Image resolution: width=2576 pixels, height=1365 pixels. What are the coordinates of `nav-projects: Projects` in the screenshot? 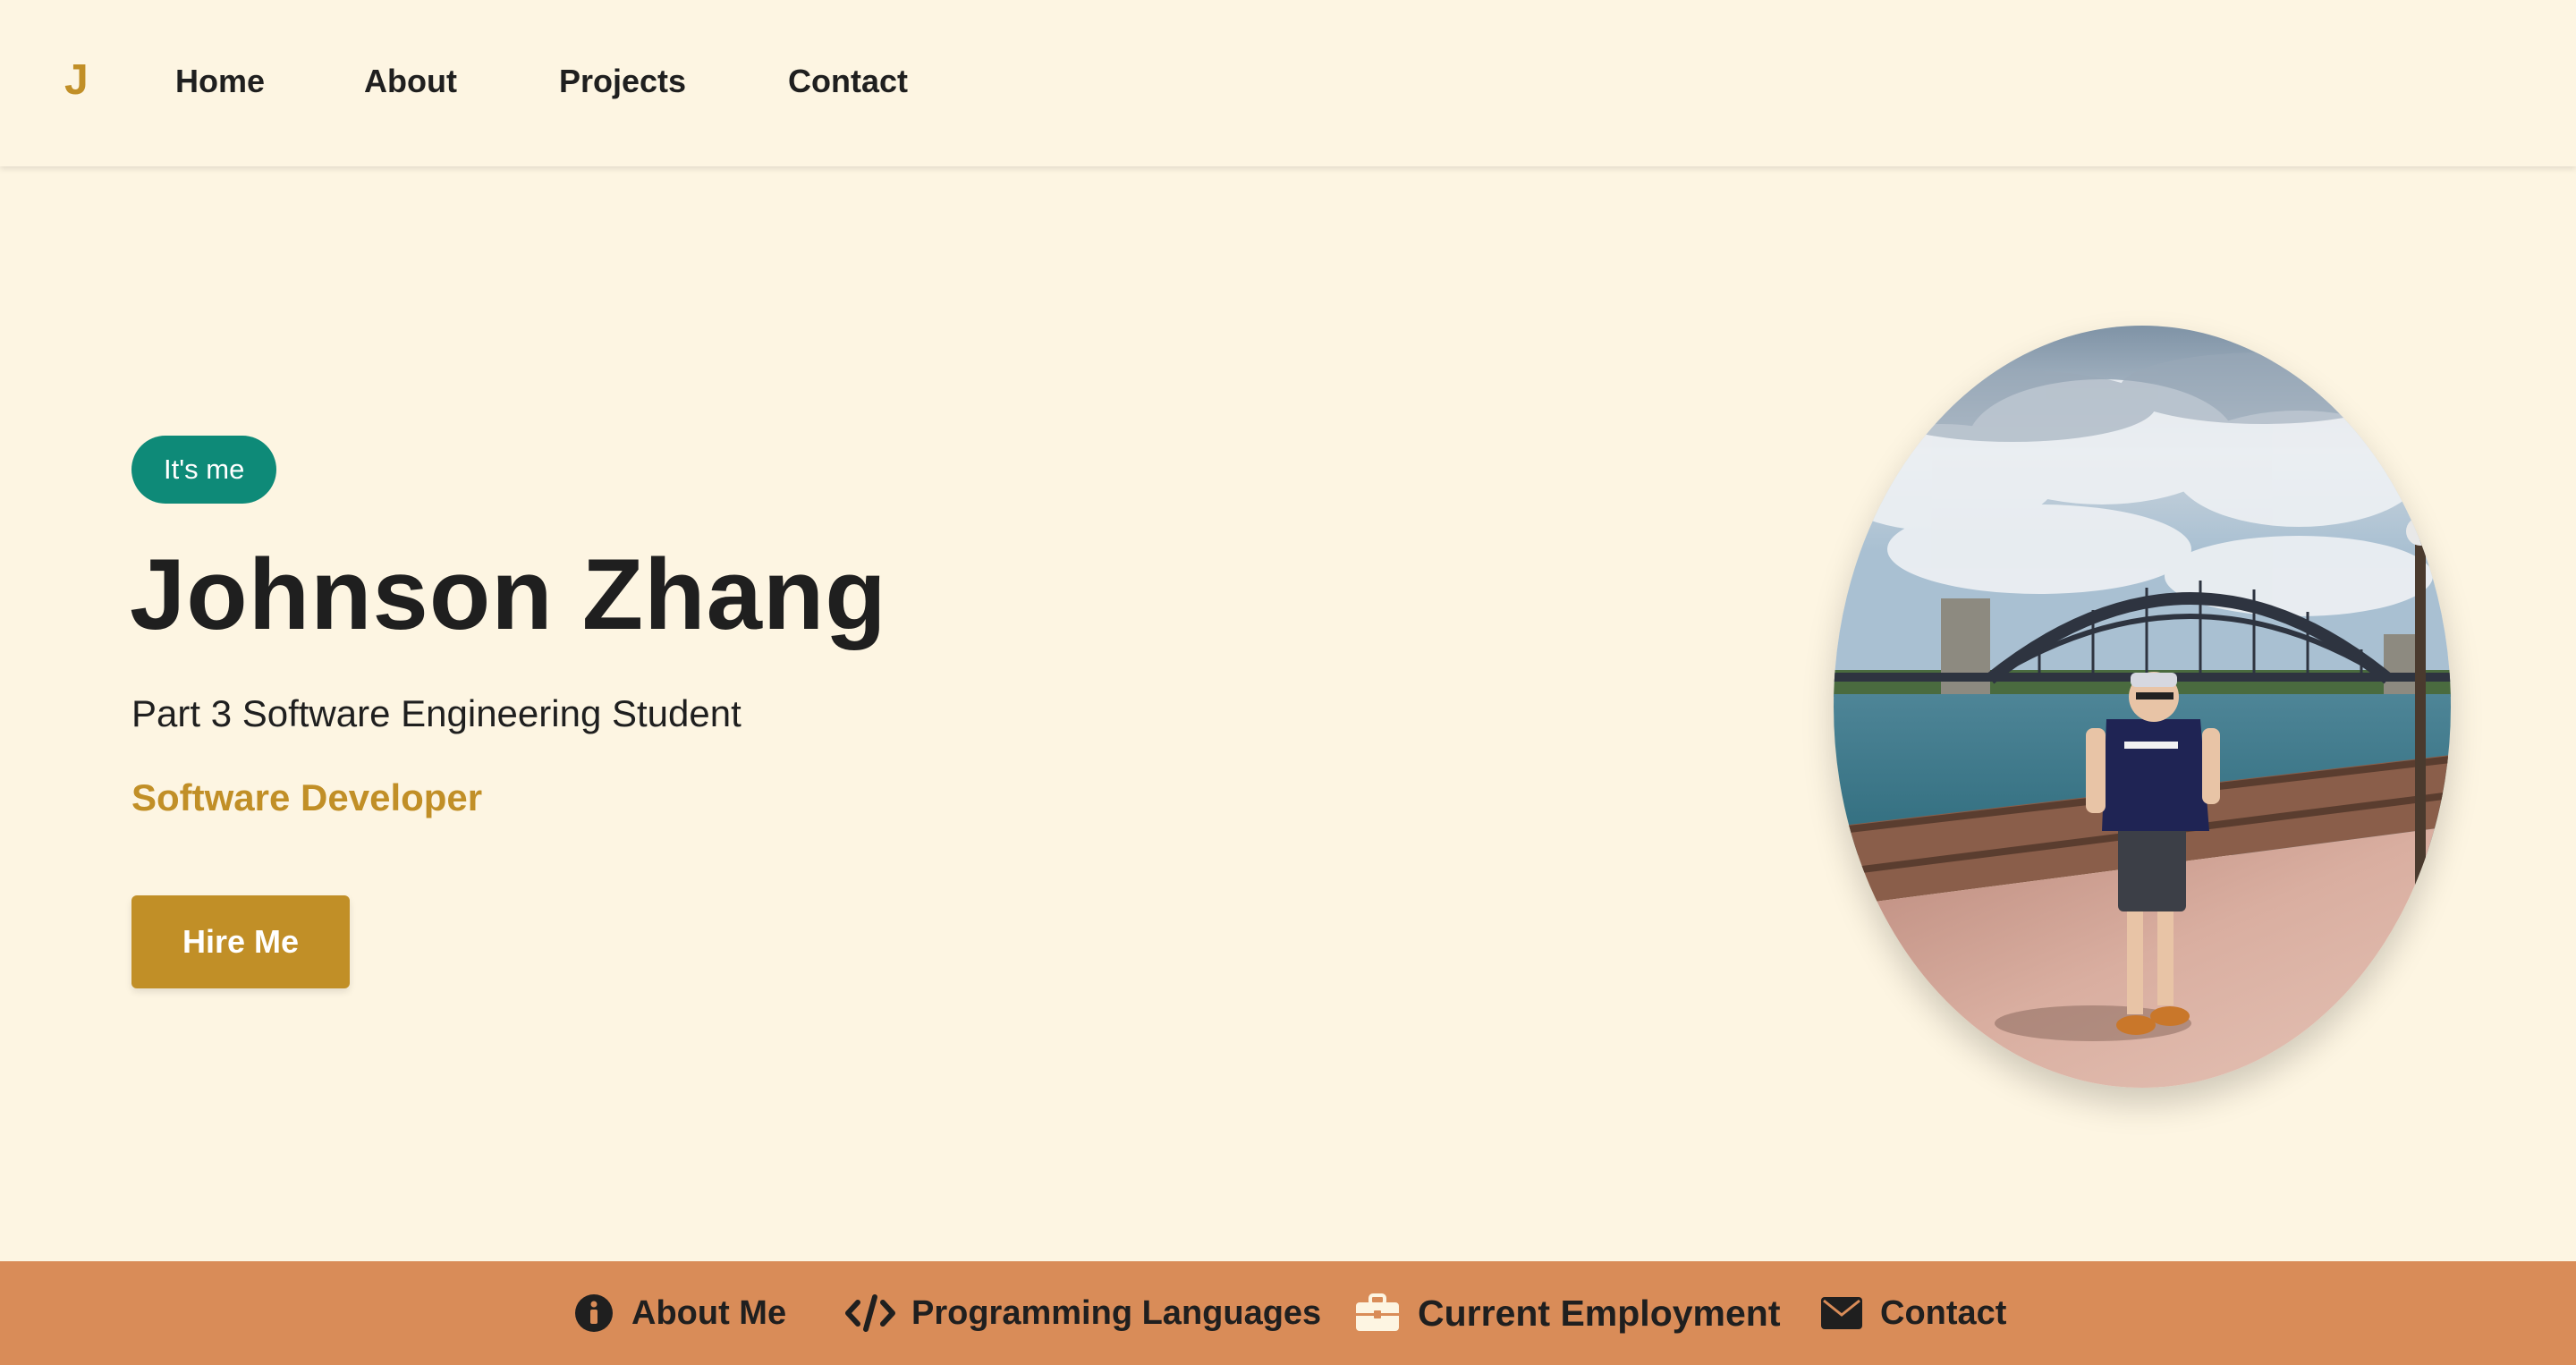 It's located at (622, 81).